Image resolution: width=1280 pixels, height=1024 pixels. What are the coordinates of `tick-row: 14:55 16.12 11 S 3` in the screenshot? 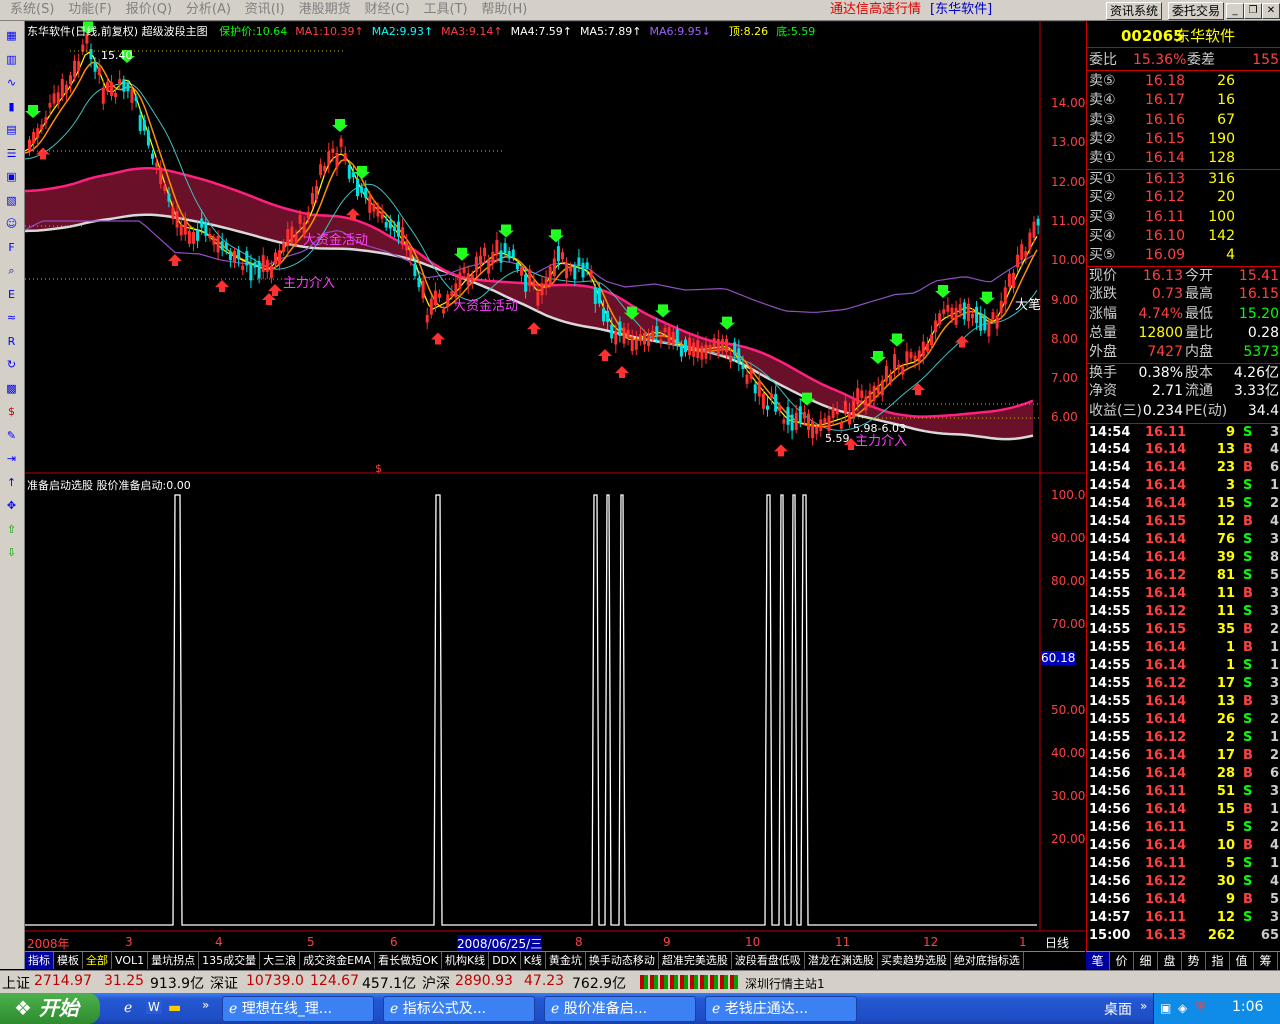 It's located at (1183, 612).